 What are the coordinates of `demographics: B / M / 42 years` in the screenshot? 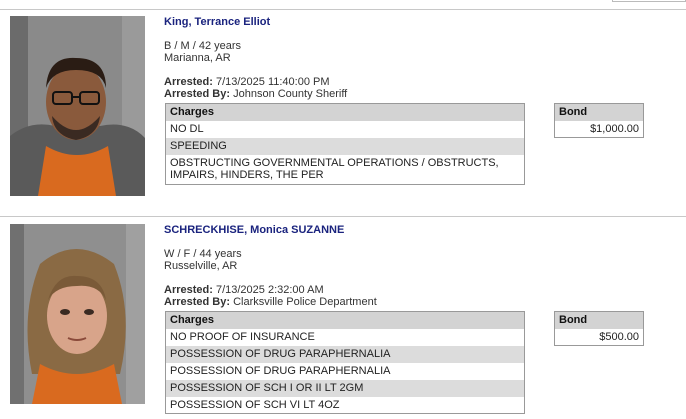 It's located at (203, 46).